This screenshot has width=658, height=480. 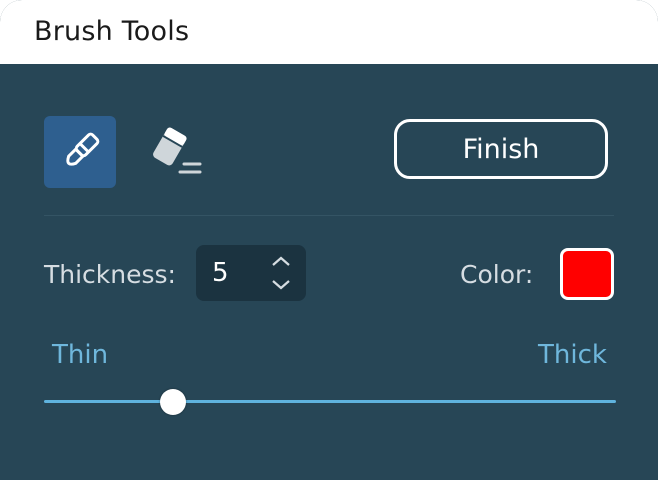 I want to click on window-title: Brush Tools, so click(x=112, y=31).